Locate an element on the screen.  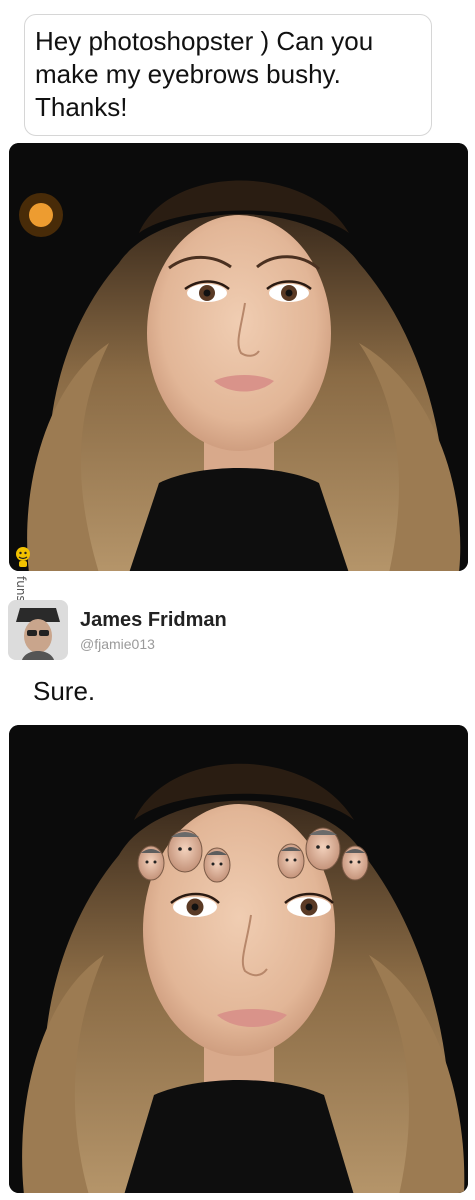
mascot-icon is located at coordinates (23, 557).